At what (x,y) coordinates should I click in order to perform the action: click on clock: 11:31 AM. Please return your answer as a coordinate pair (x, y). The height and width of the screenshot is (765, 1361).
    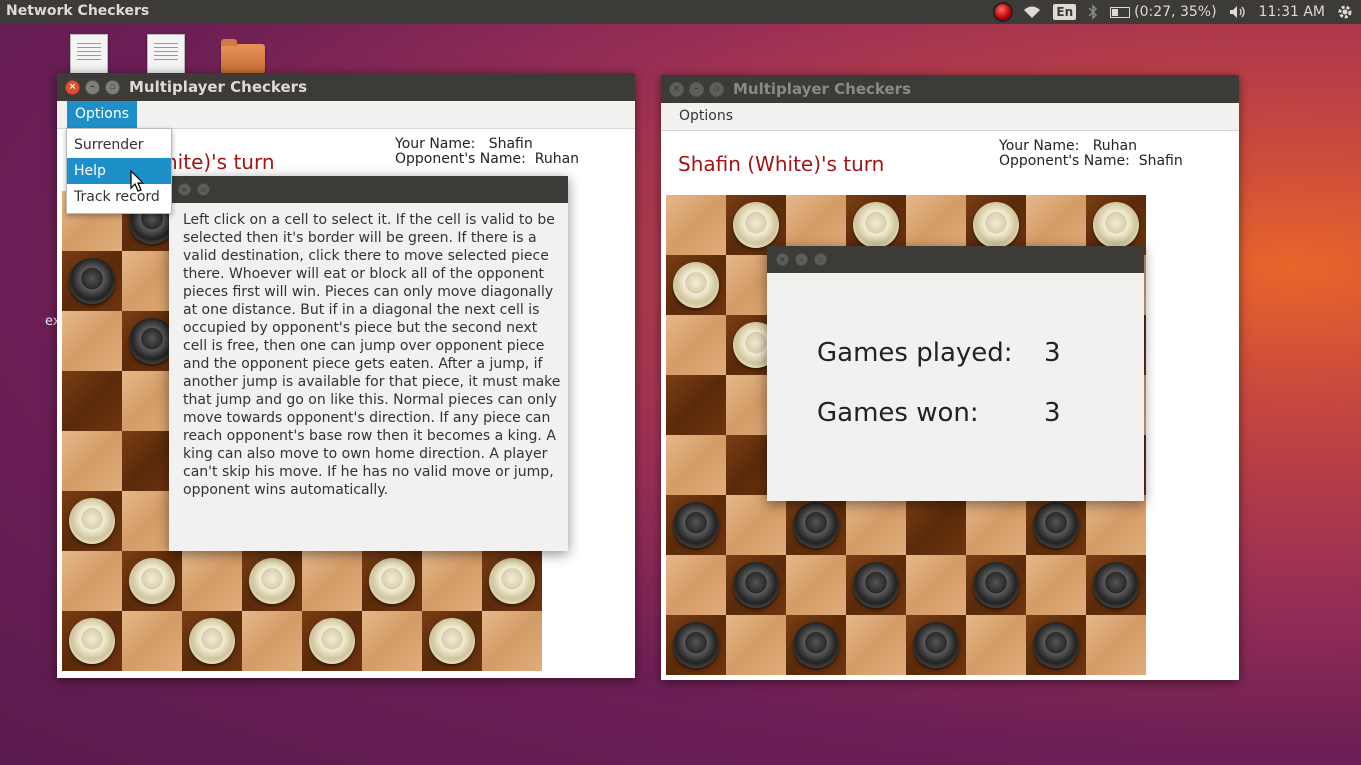
    Looking at the image, I should click on (1292, 12).